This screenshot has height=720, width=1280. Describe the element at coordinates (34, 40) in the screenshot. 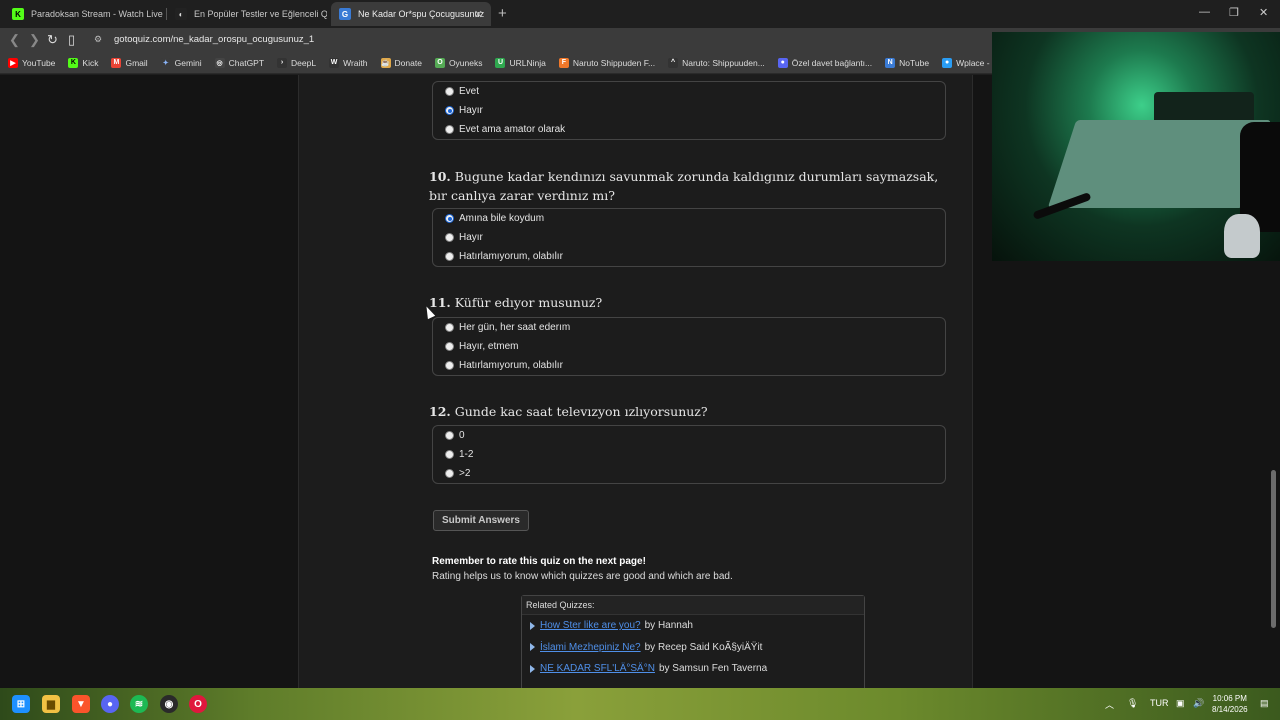

I see `forward-icon: ❯` at that location.